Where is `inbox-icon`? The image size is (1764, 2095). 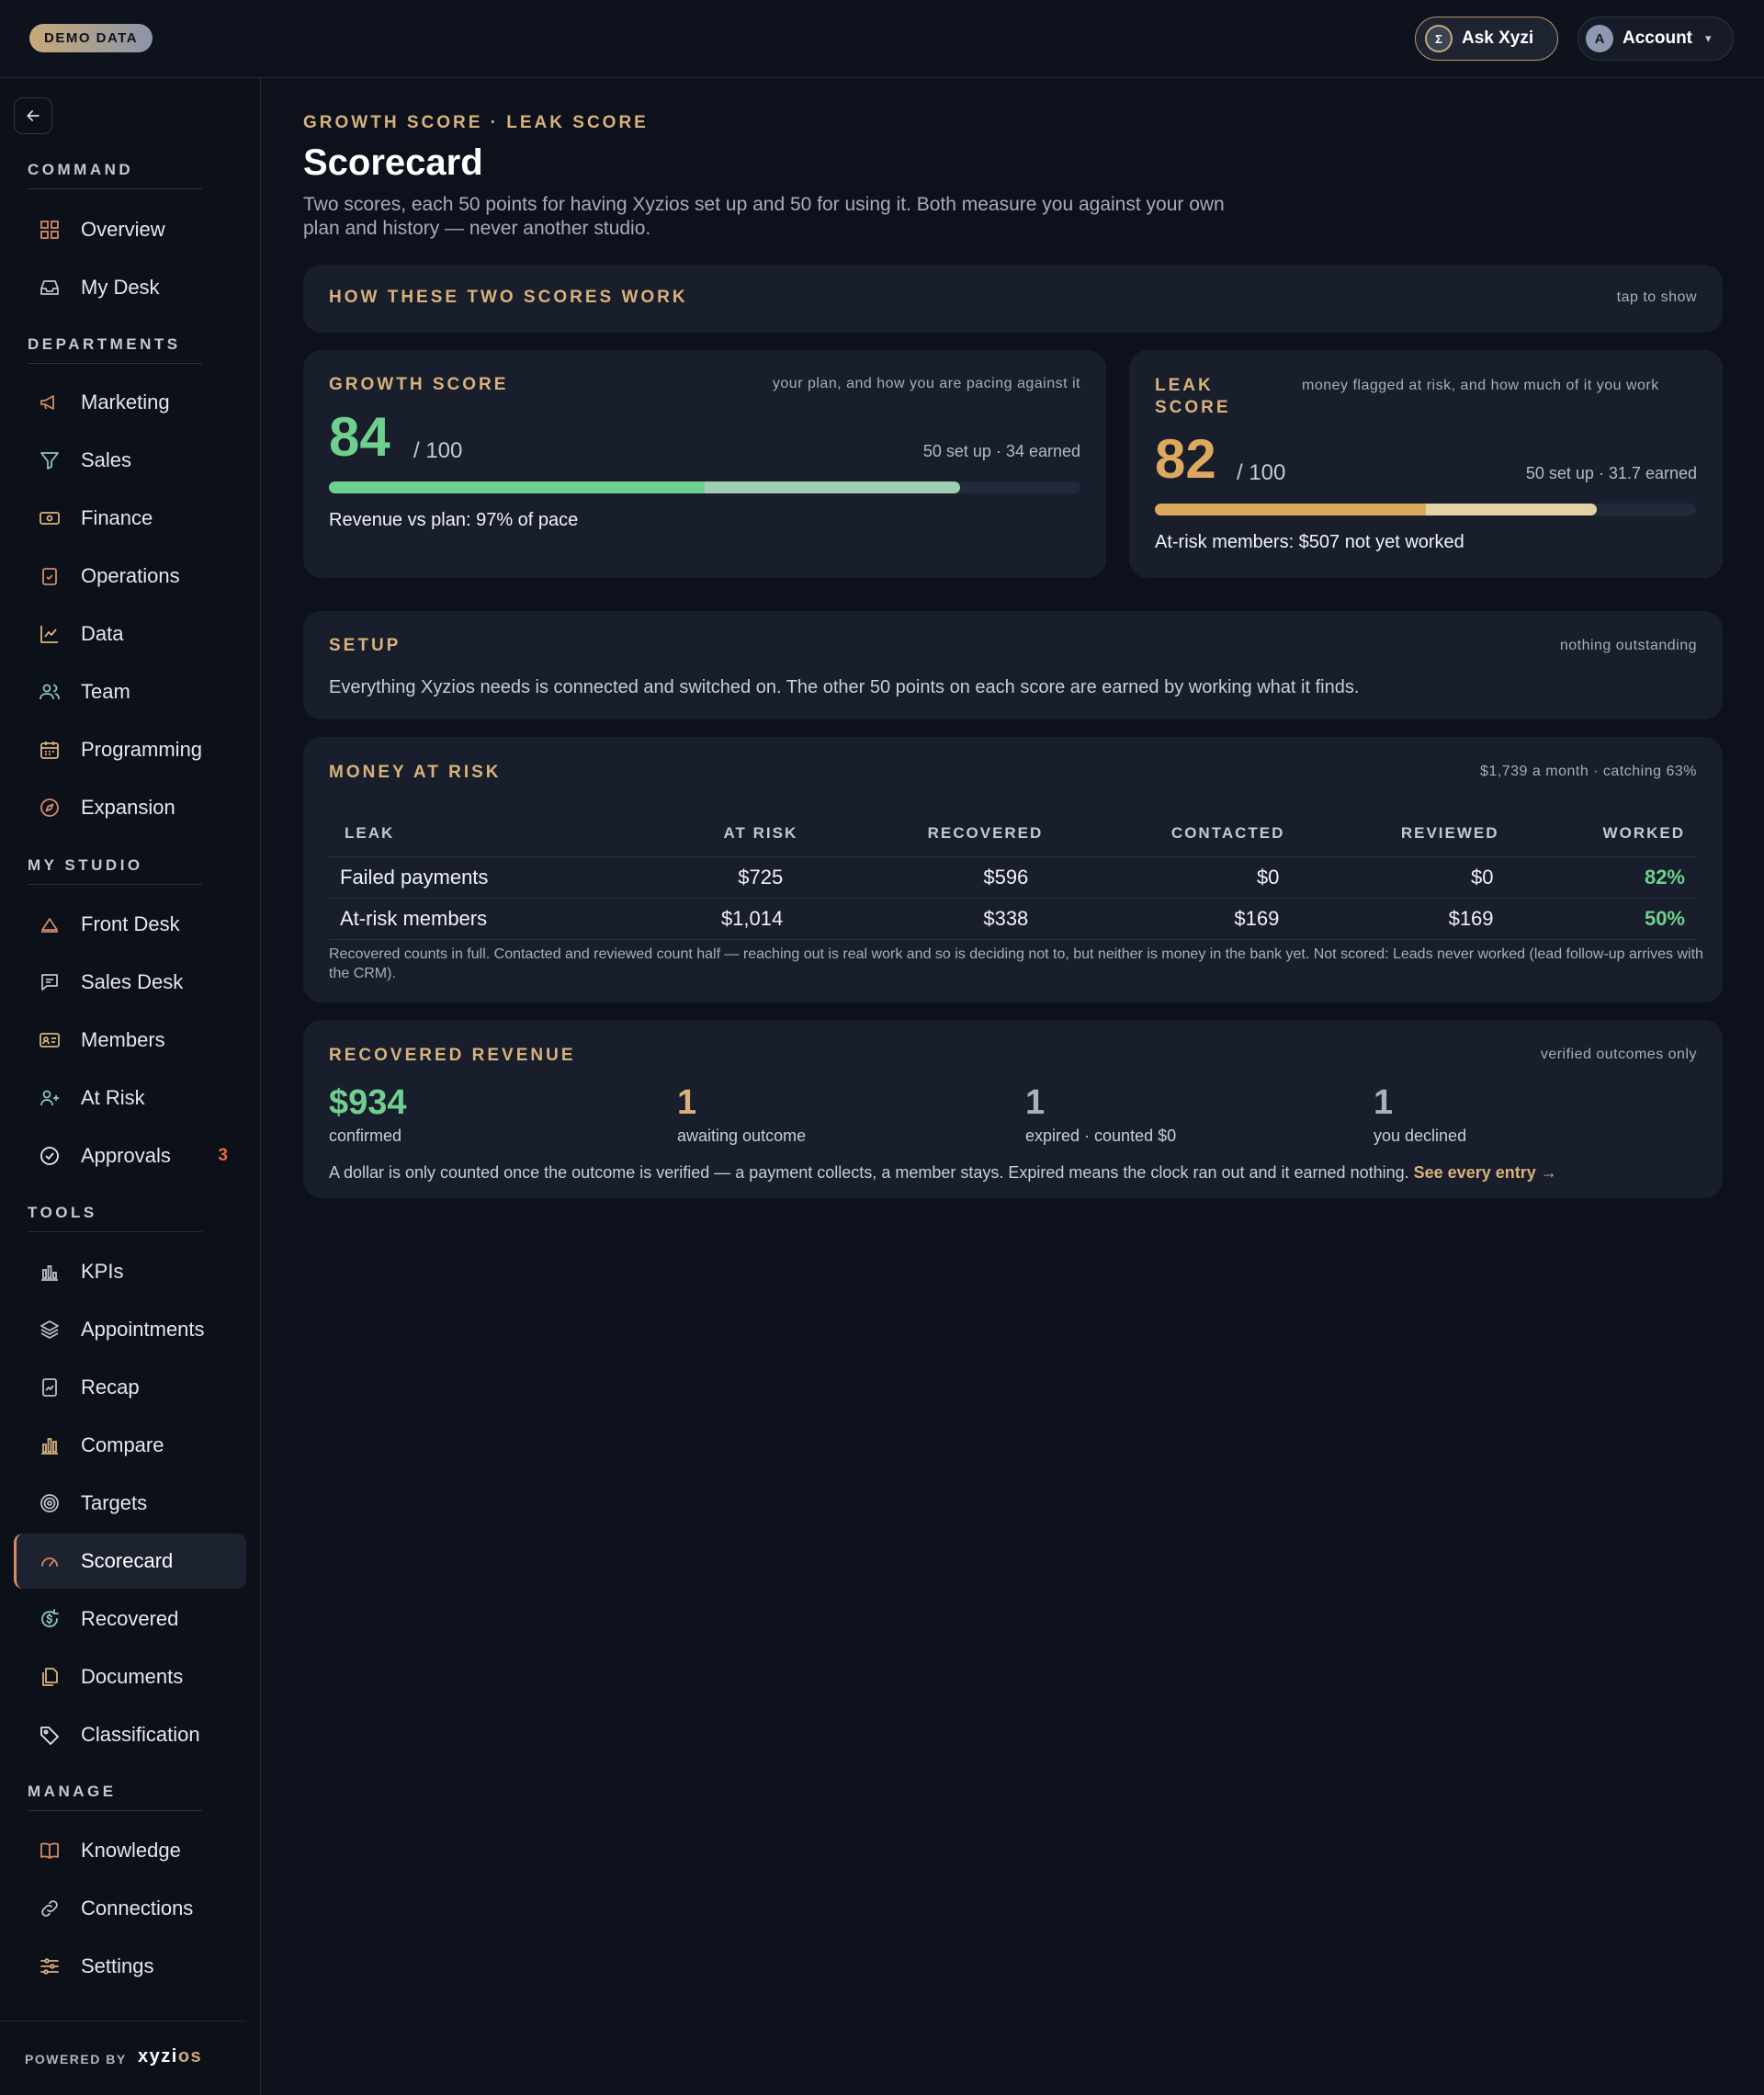 inbox-icon is located at coordinates (50, 287).